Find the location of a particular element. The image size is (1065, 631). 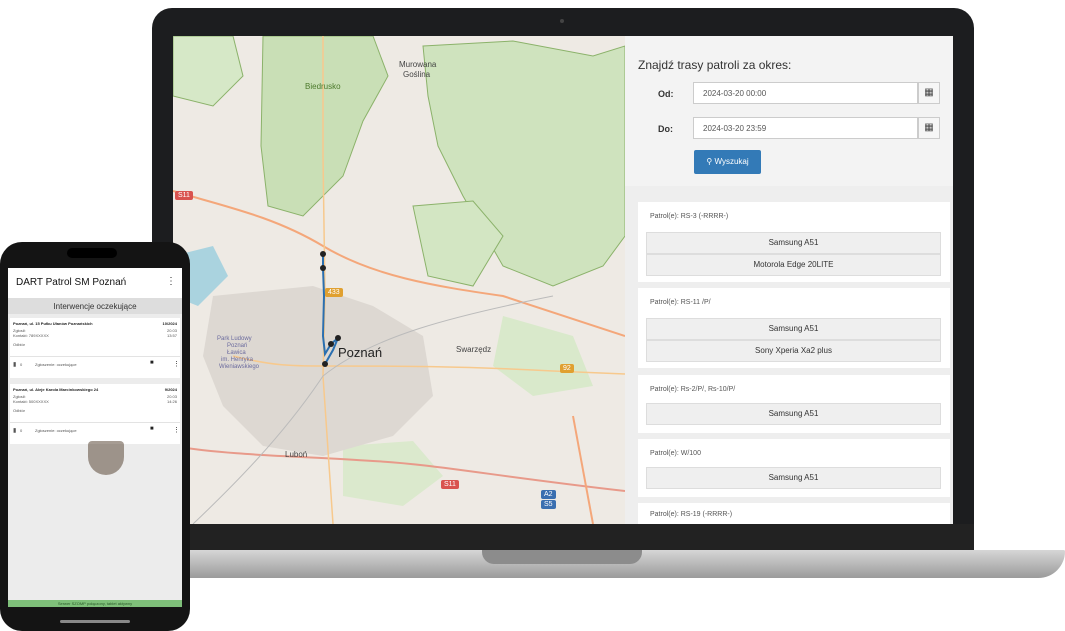

app-bar: DART Patrol SM Poznań ⋮ is located at coordinates (95, 283).